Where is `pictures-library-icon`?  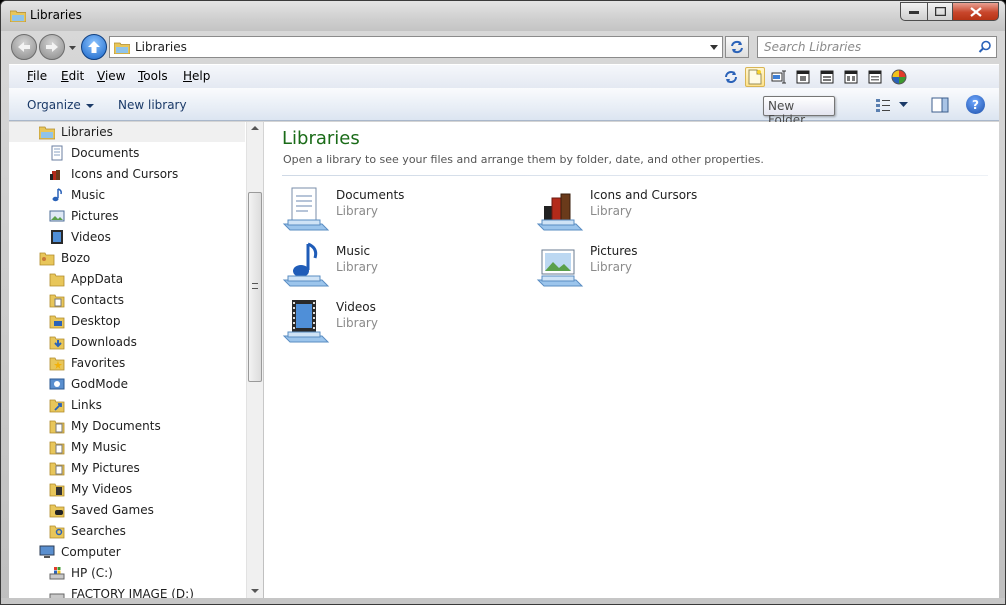
pictures-library-icon is located at coordinates (560, 268).